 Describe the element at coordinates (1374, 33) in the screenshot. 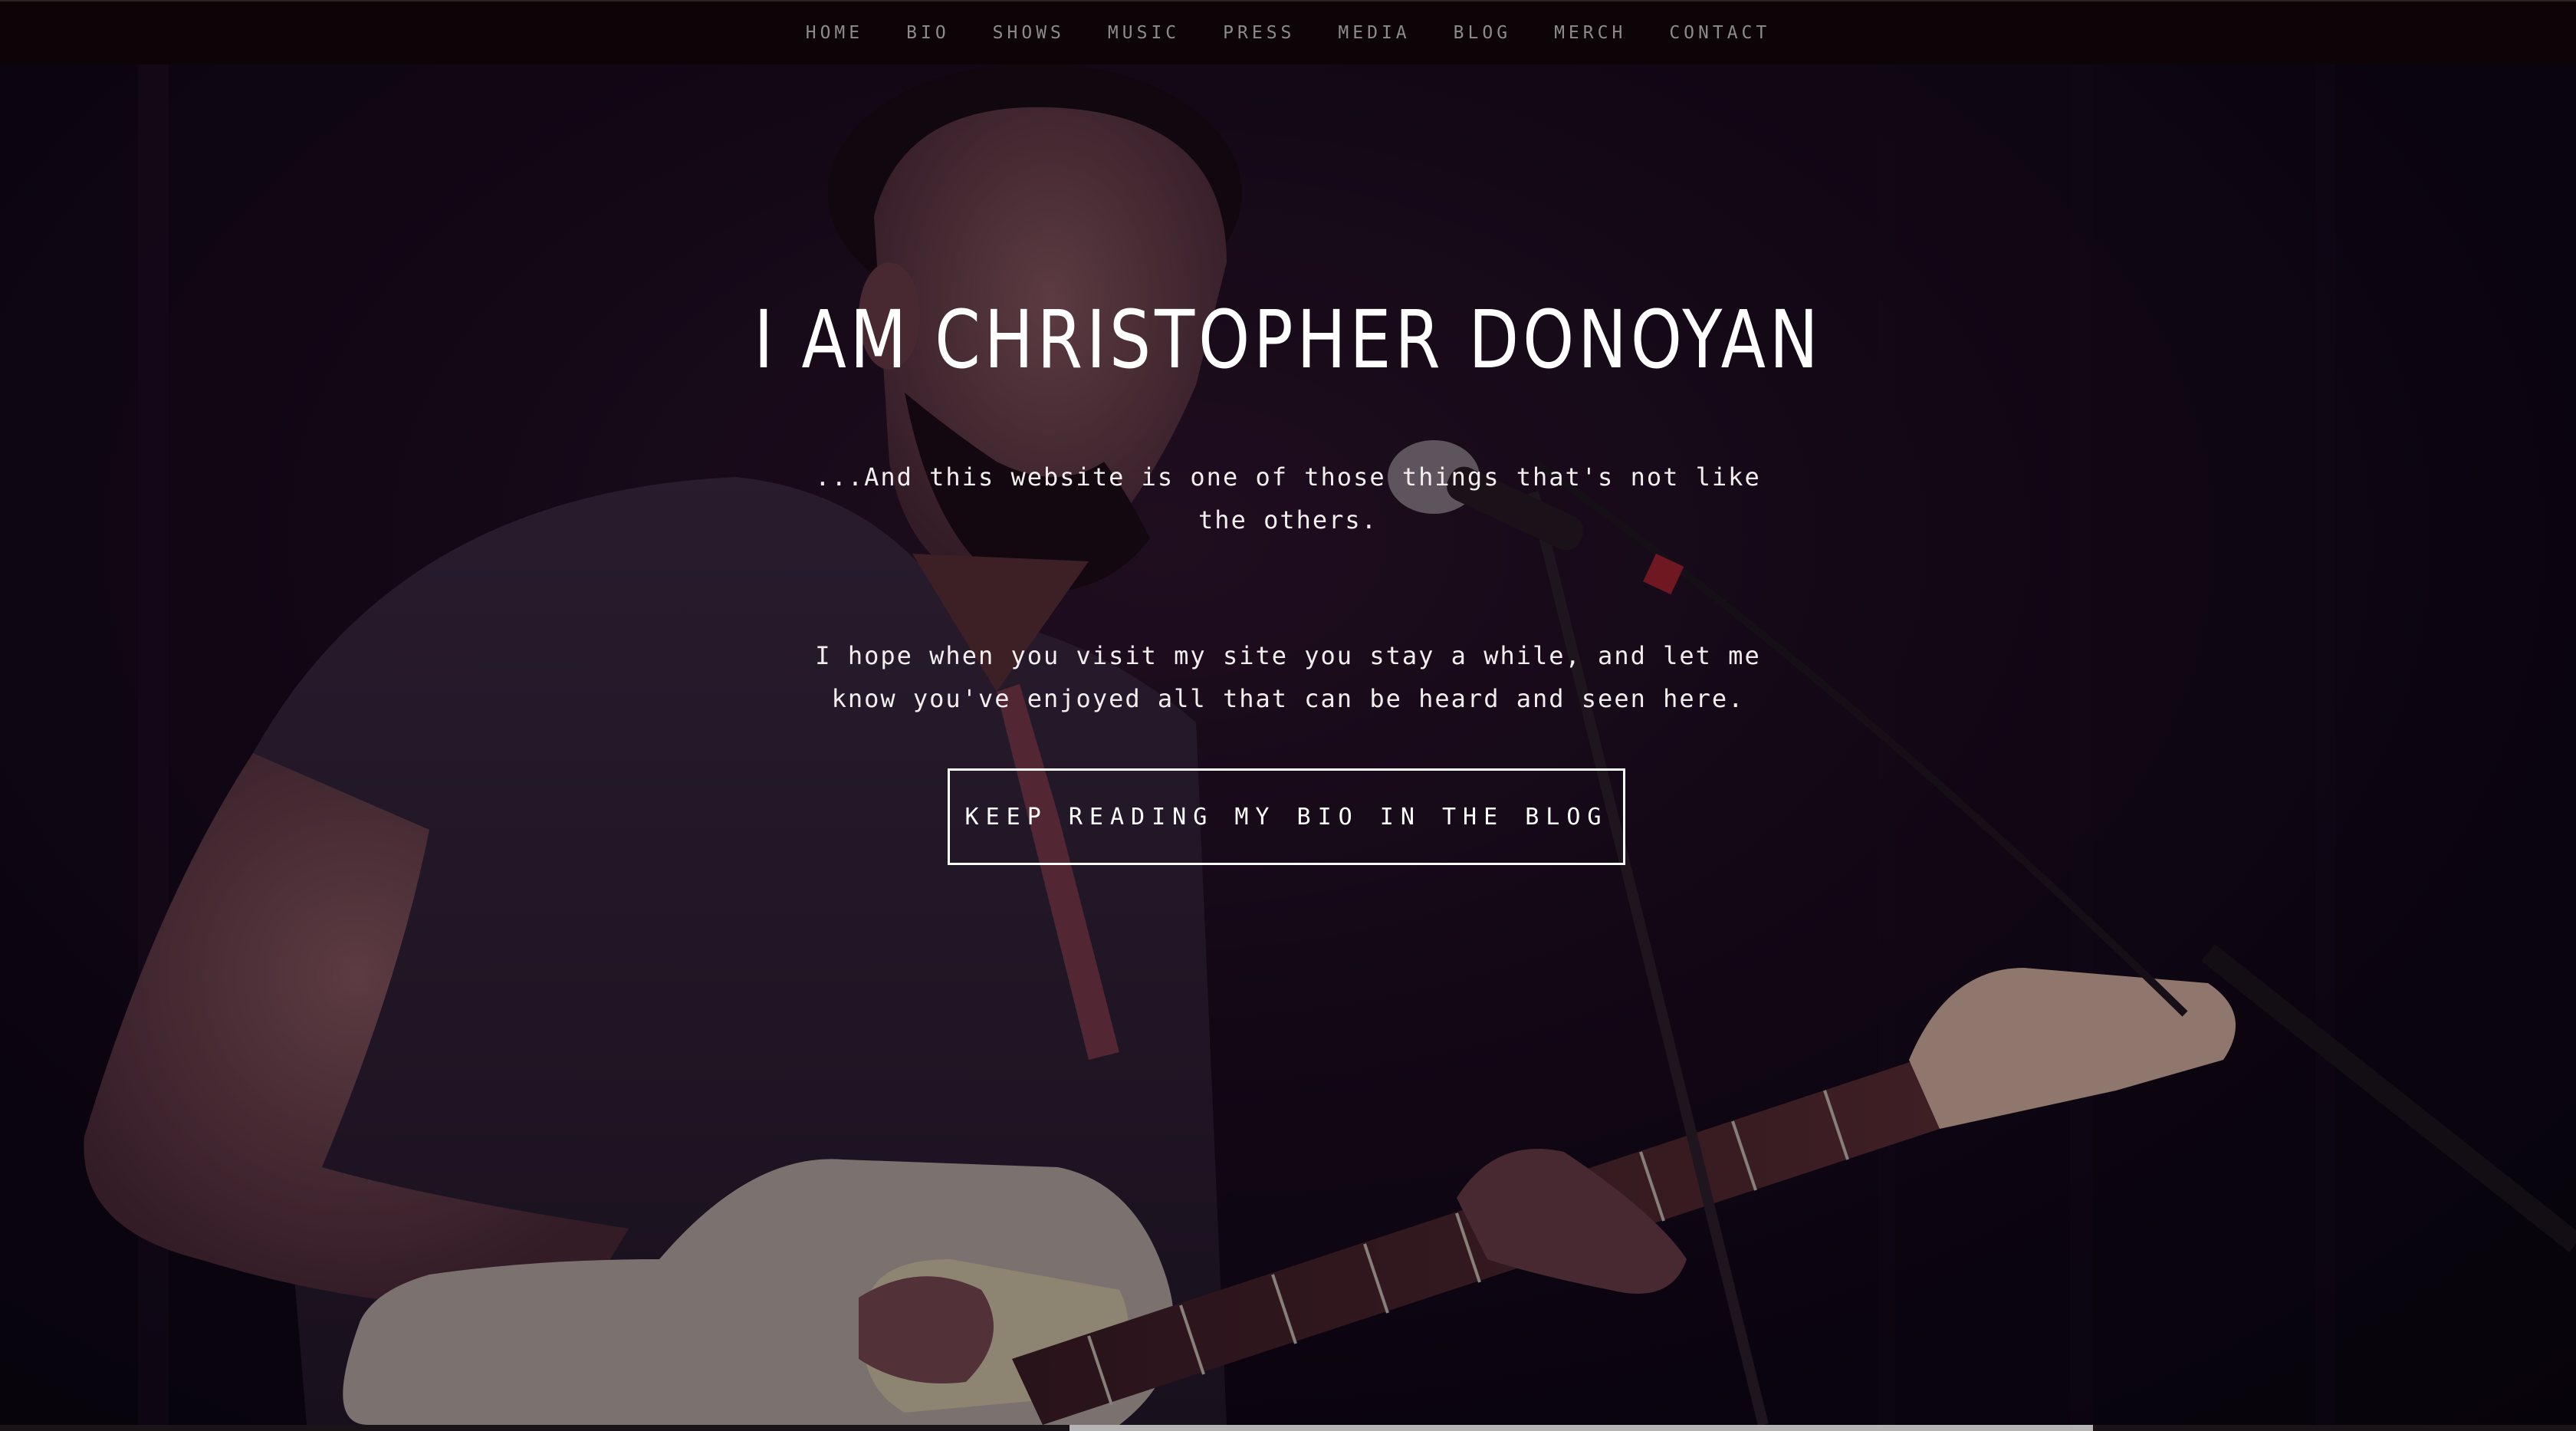

I see `nav-link-media: MEDIA` at that location.